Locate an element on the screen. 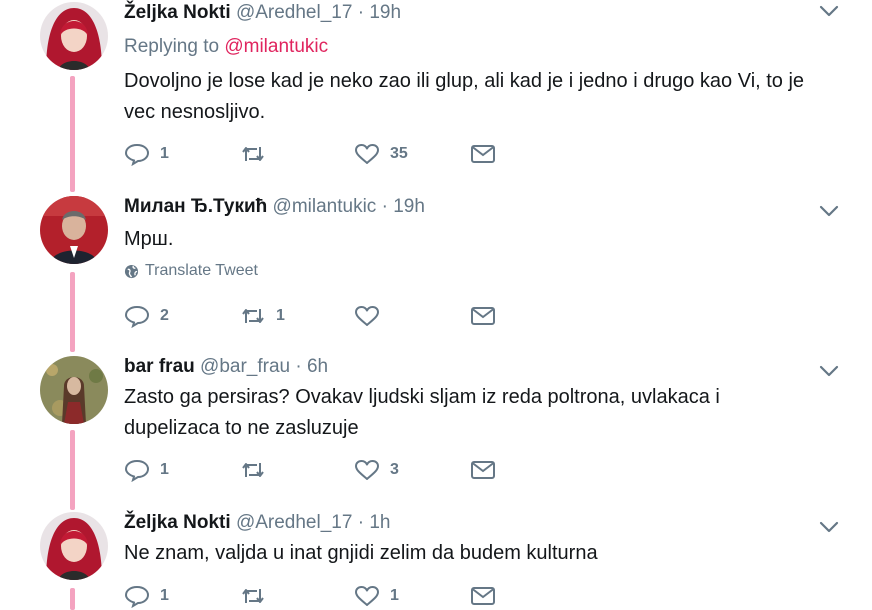 This screenshot has height=610, width=872. tweet-header: Željka Nokti @Aredhel_17 · 1h is located at coordinates (257, 523).